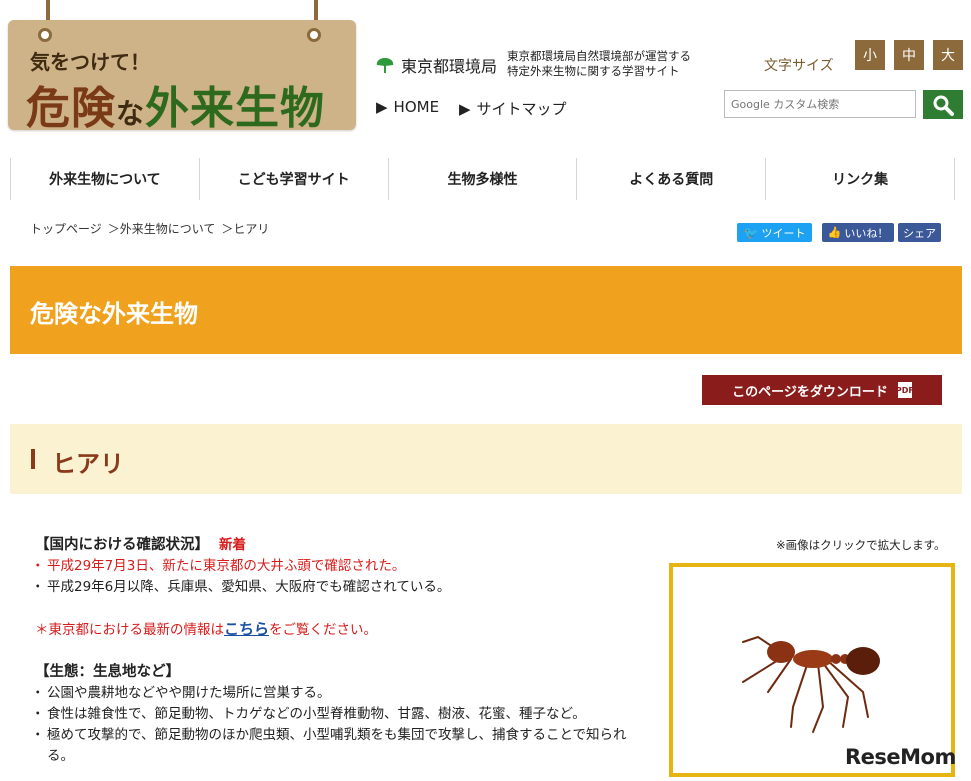  Describe the element at coordinates (919, 232) in the screenshot. I see `facebook-share-button: シェア` at that location.